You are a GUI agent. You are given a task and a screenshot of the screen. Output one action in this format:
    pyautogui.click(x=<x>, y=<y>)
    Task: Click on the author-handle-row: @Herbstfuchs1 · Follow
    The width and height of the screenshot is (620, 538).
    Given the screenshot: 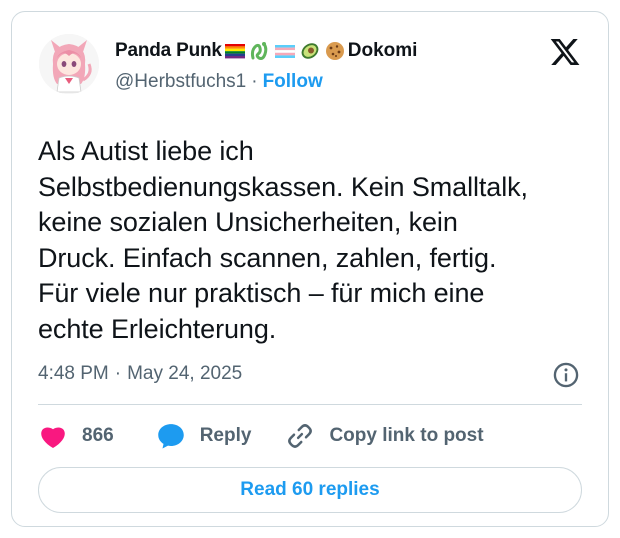 What is the action you would take?
    pyautogui.click(x=219, y=82)
    